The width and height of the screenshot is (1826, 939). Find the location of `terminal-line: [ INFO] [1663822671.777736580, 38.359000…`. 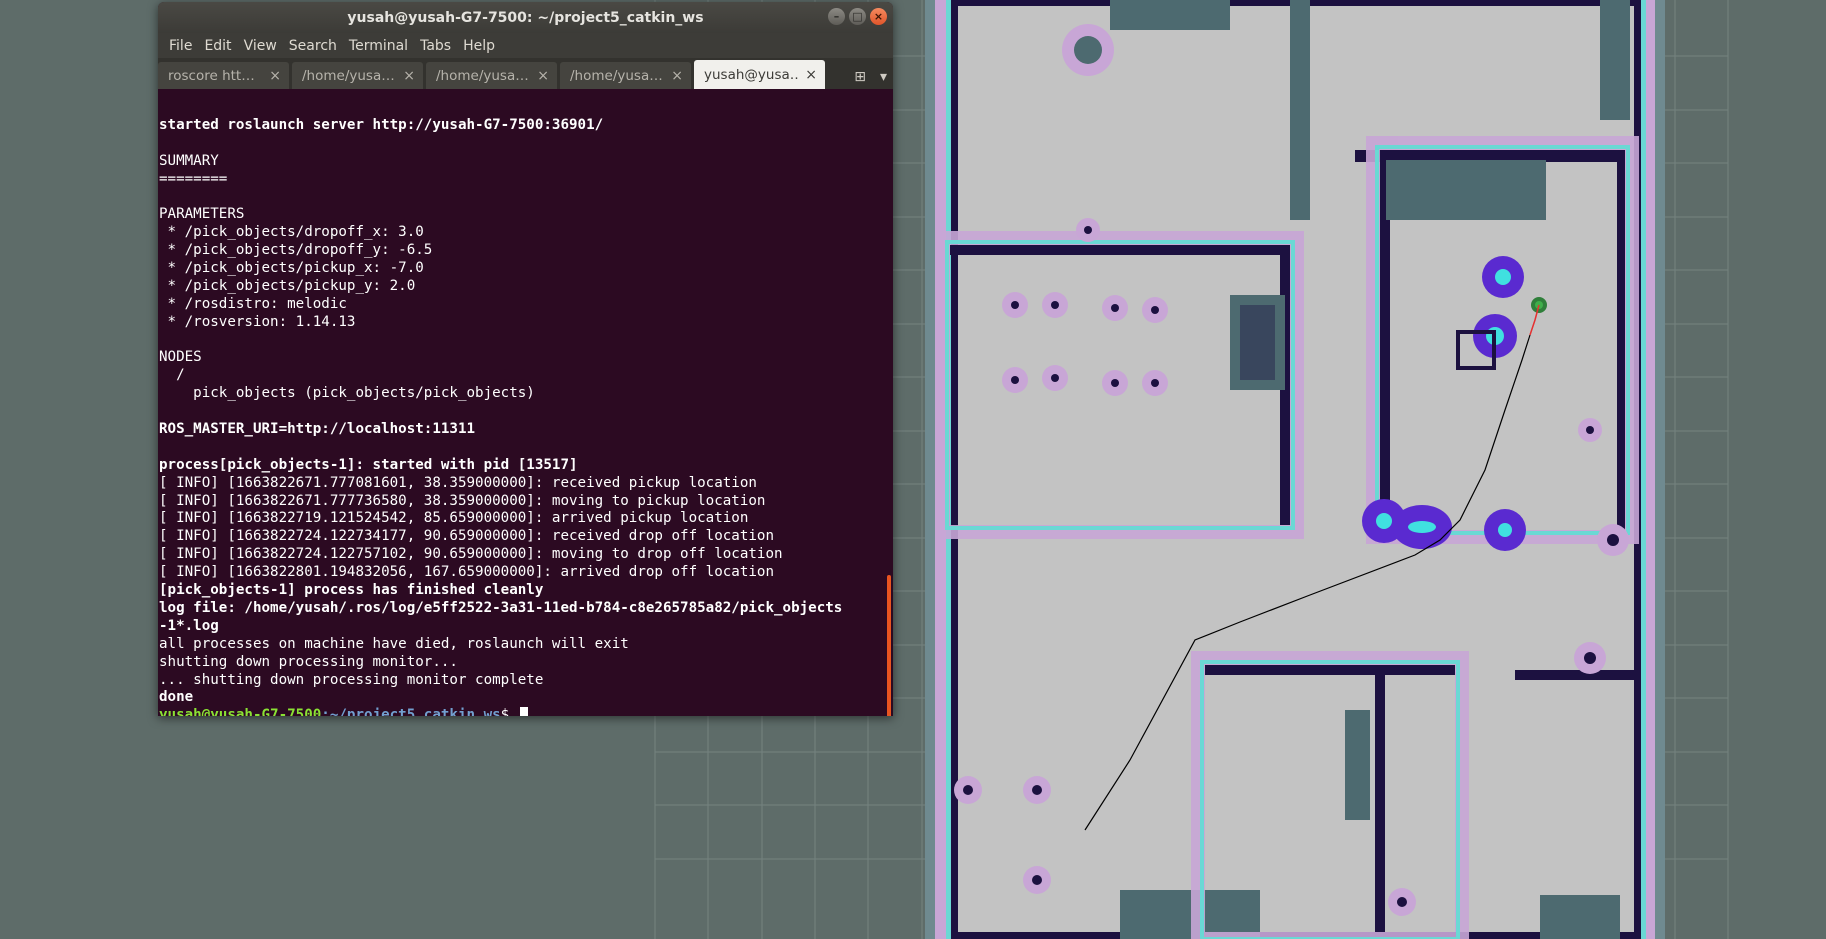

terminal-line: [ INFO] [1663822671.777736580, 38.359000… is located at coordinates (462, 500).